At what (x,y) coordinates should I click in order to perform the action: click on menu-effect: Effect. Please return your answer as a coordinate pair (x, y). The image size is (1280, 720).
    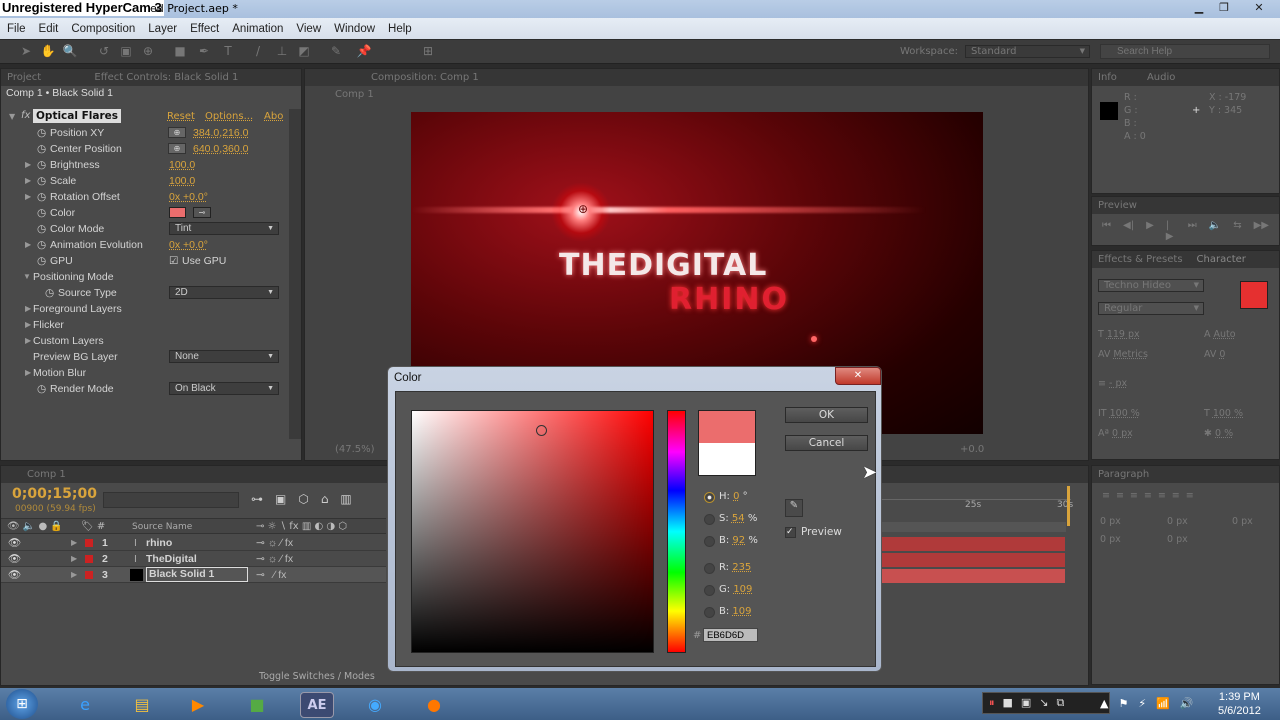
    Looking at the image, I should click on (204, 29).